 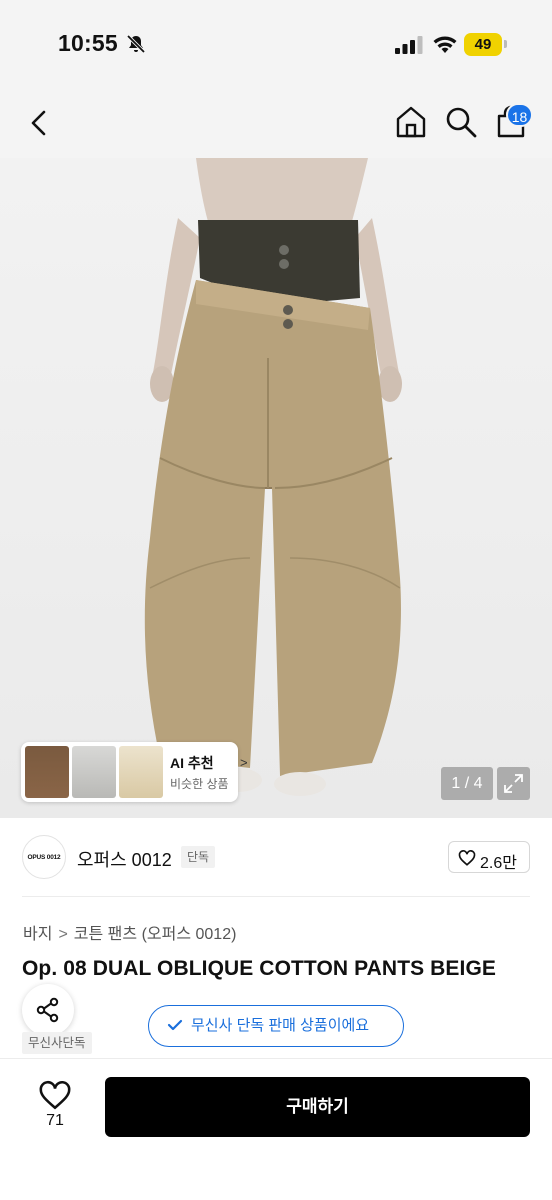 What do you see at coordinates (192, 763) in the screenshot?
I see `ai-recommend-title: AI 추천` at bounding box center [192, 763].